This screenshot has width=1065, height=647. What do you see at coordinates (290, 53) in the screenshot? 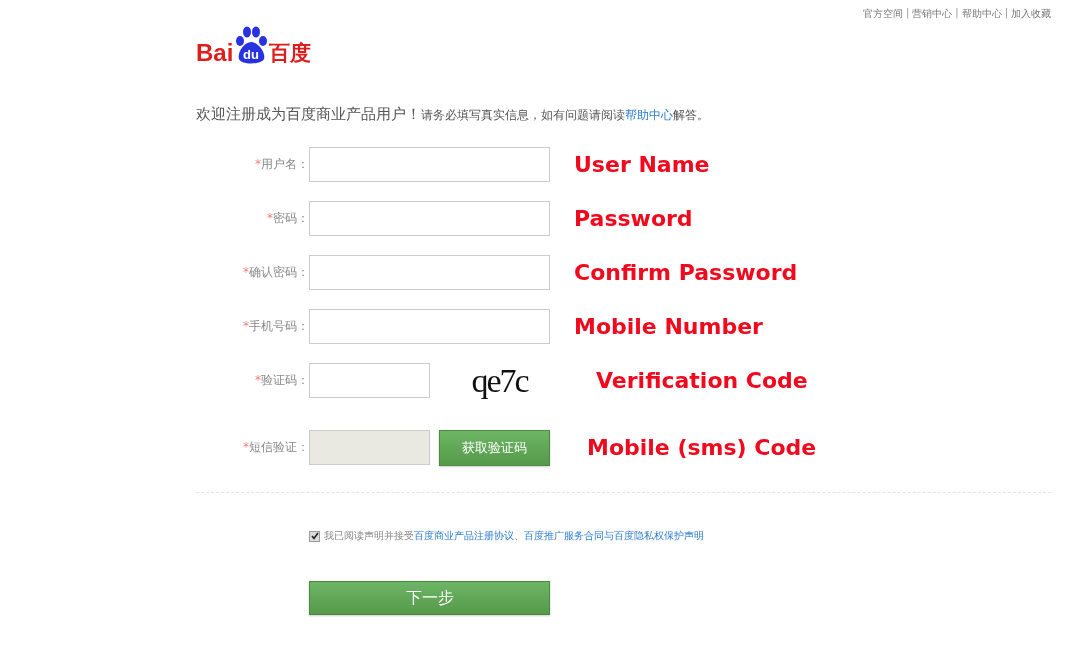
I see `logo-text: 百度` at bounding box center [290, 53].